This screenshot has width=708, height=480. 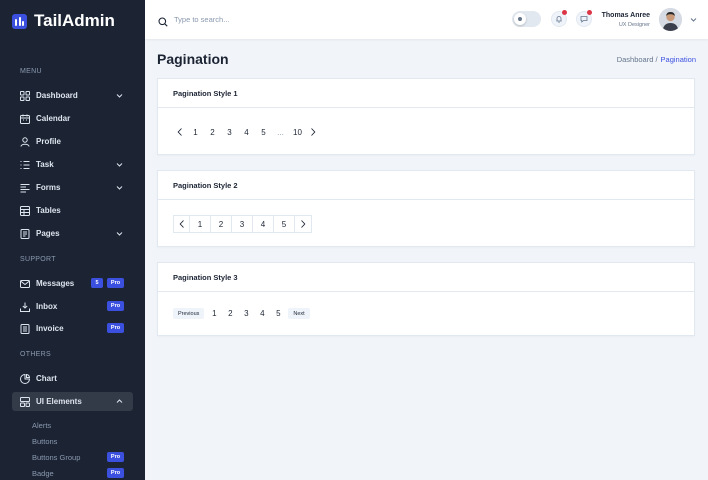 I want to click on toggle-knob, so click(x=520, y=19).